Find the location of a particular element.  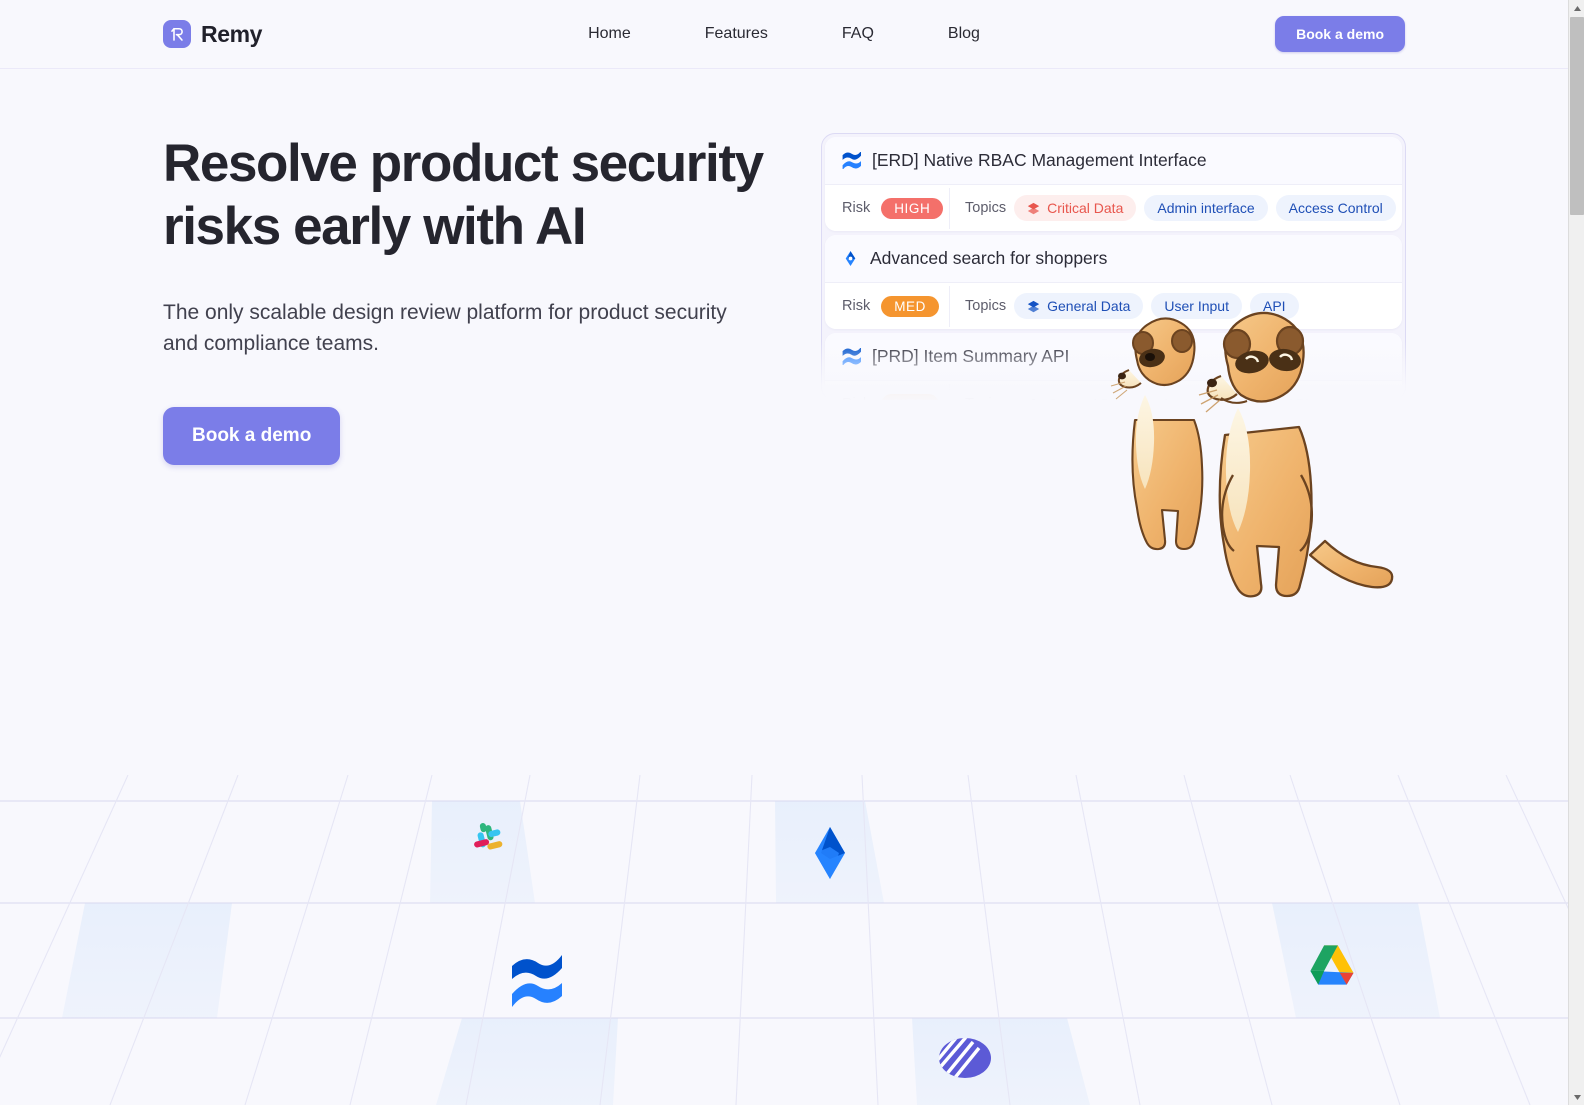

hero-book-demo-button: Book a demo is located at coordinates (252, 436).